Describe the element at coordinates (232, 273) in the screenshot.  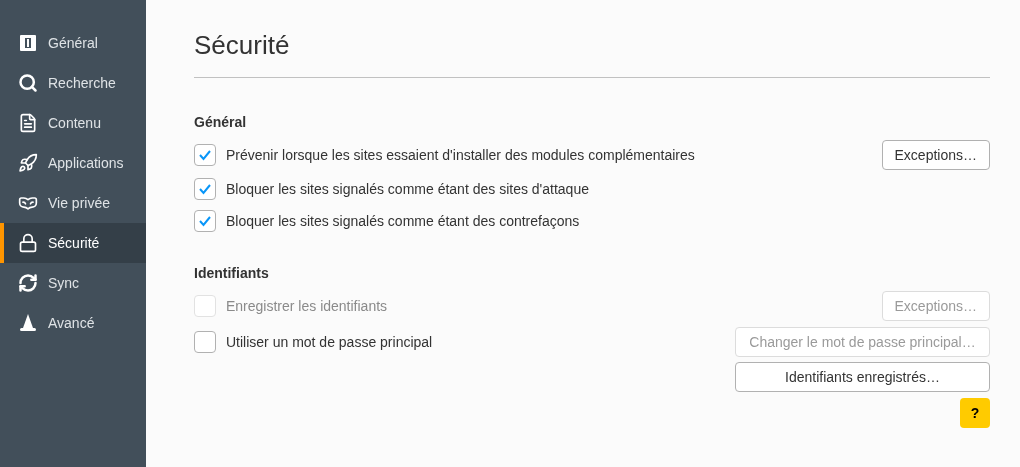
I see `section-heading: Identifiants` at that location.